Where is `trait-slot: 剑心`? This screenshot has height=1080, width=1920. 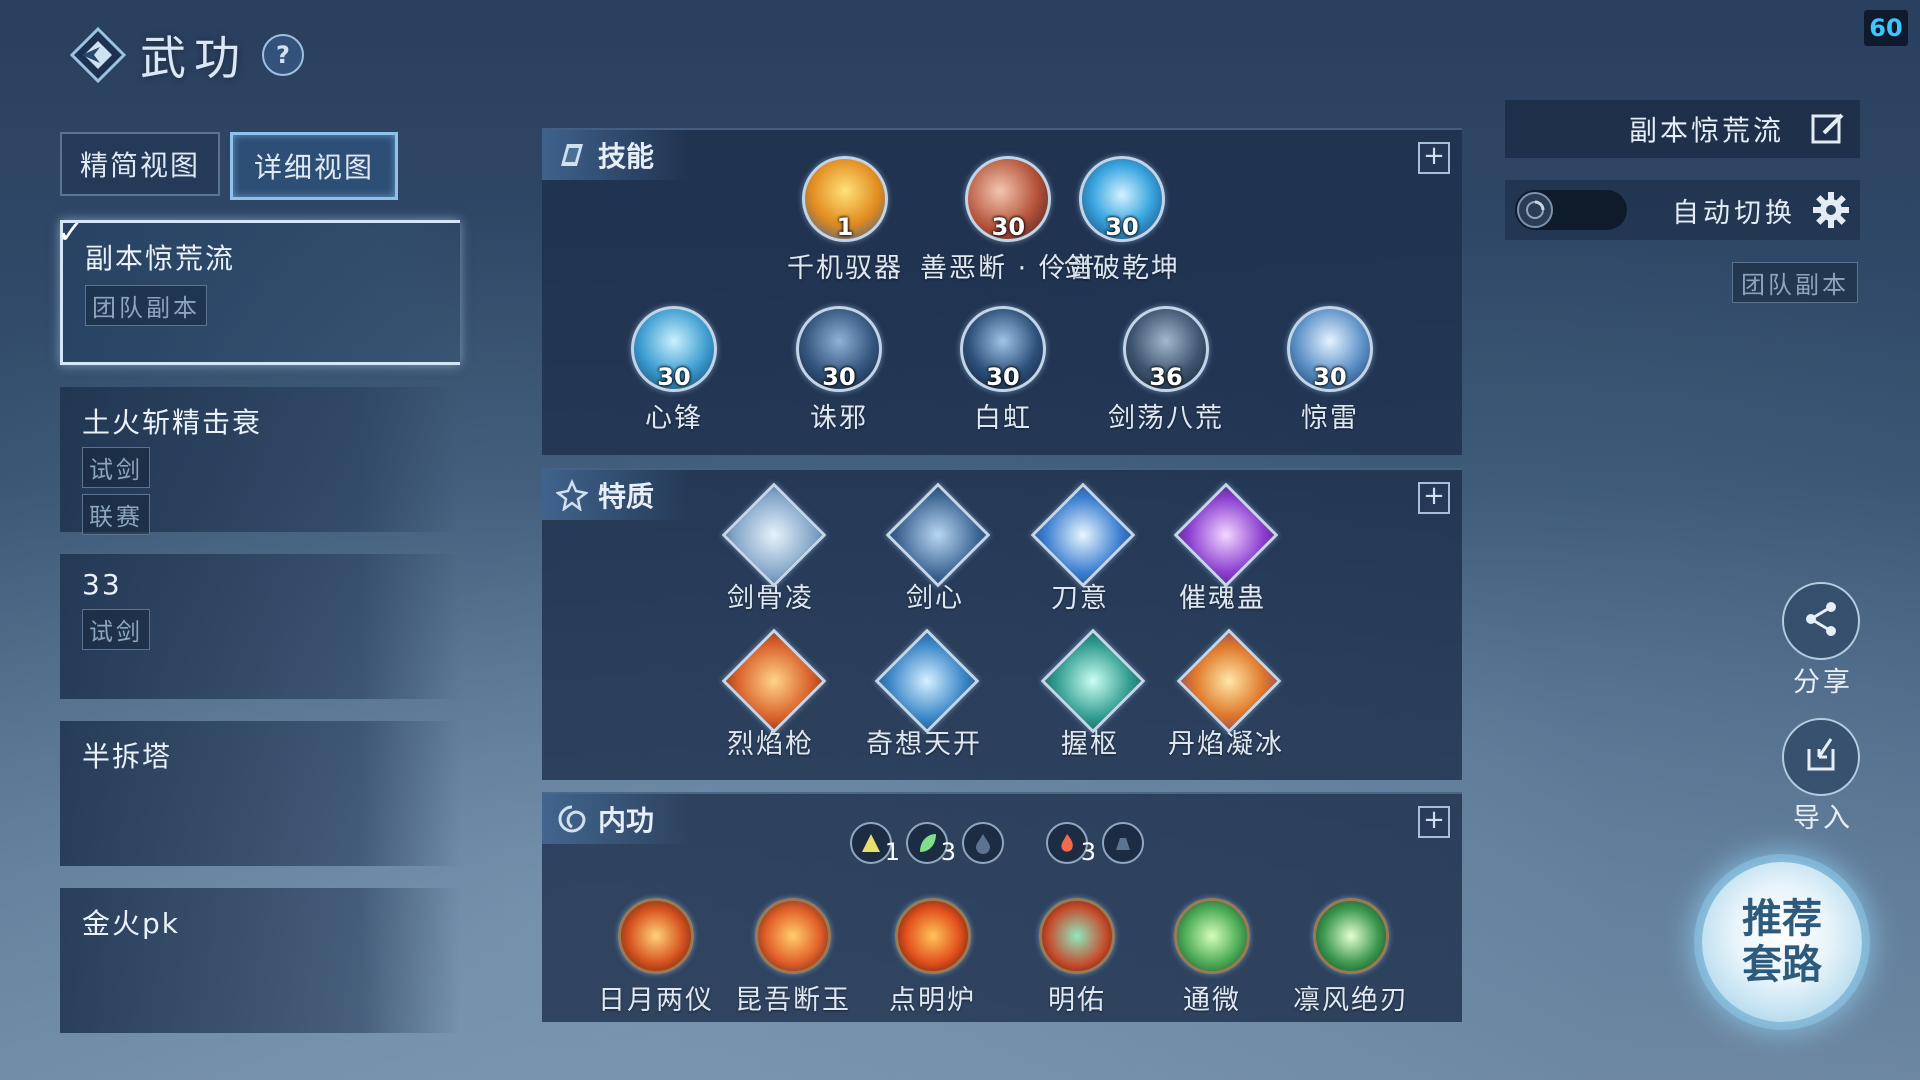 trait-slot: 剑心 is located at coordinates (938, 548).